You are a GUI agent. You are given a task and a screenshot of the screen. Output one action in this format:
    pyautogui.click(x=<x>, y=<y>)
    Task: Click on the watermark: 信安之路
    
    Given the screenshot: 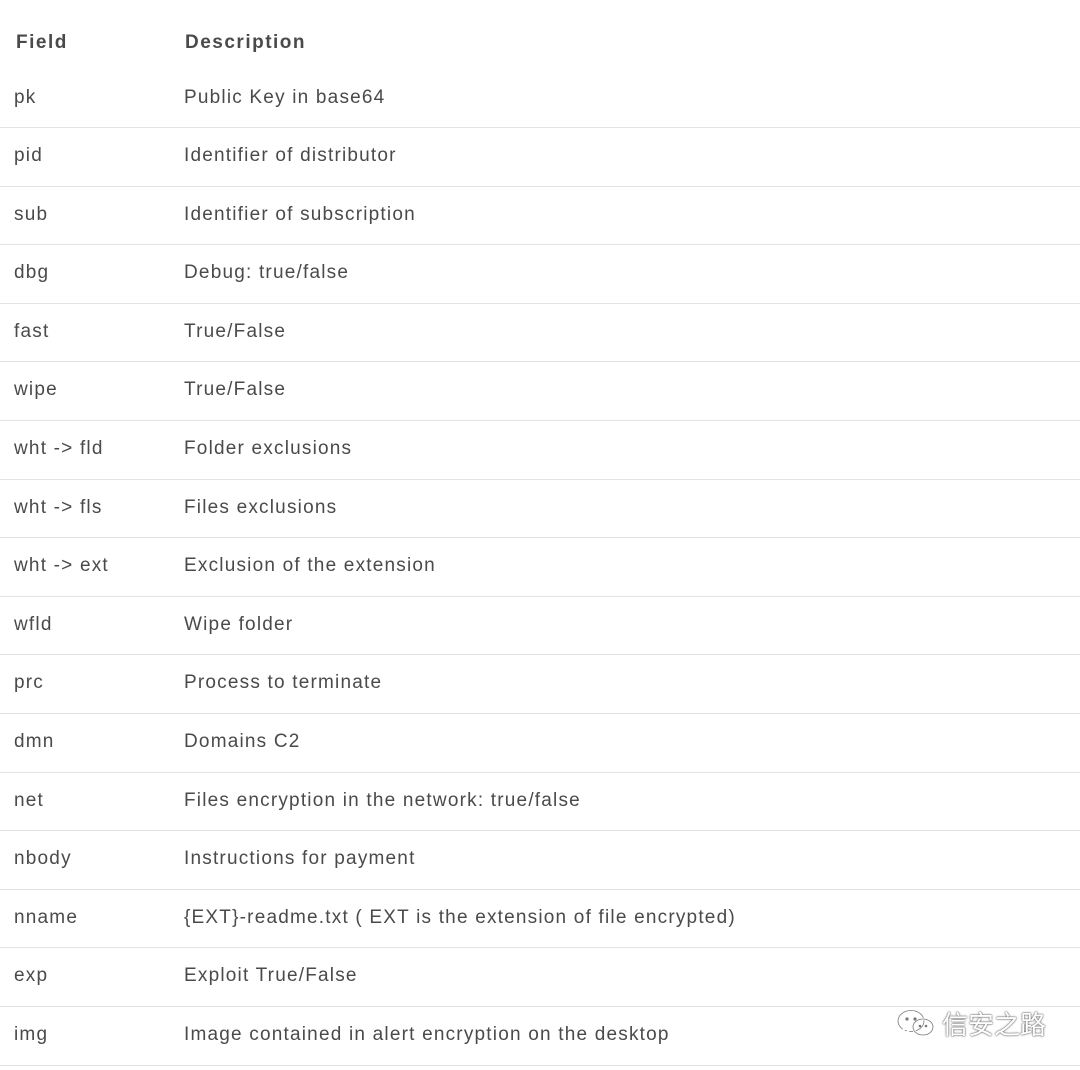 What is the action you would take?
    pyautogui.click(x=971, y=1023)
    